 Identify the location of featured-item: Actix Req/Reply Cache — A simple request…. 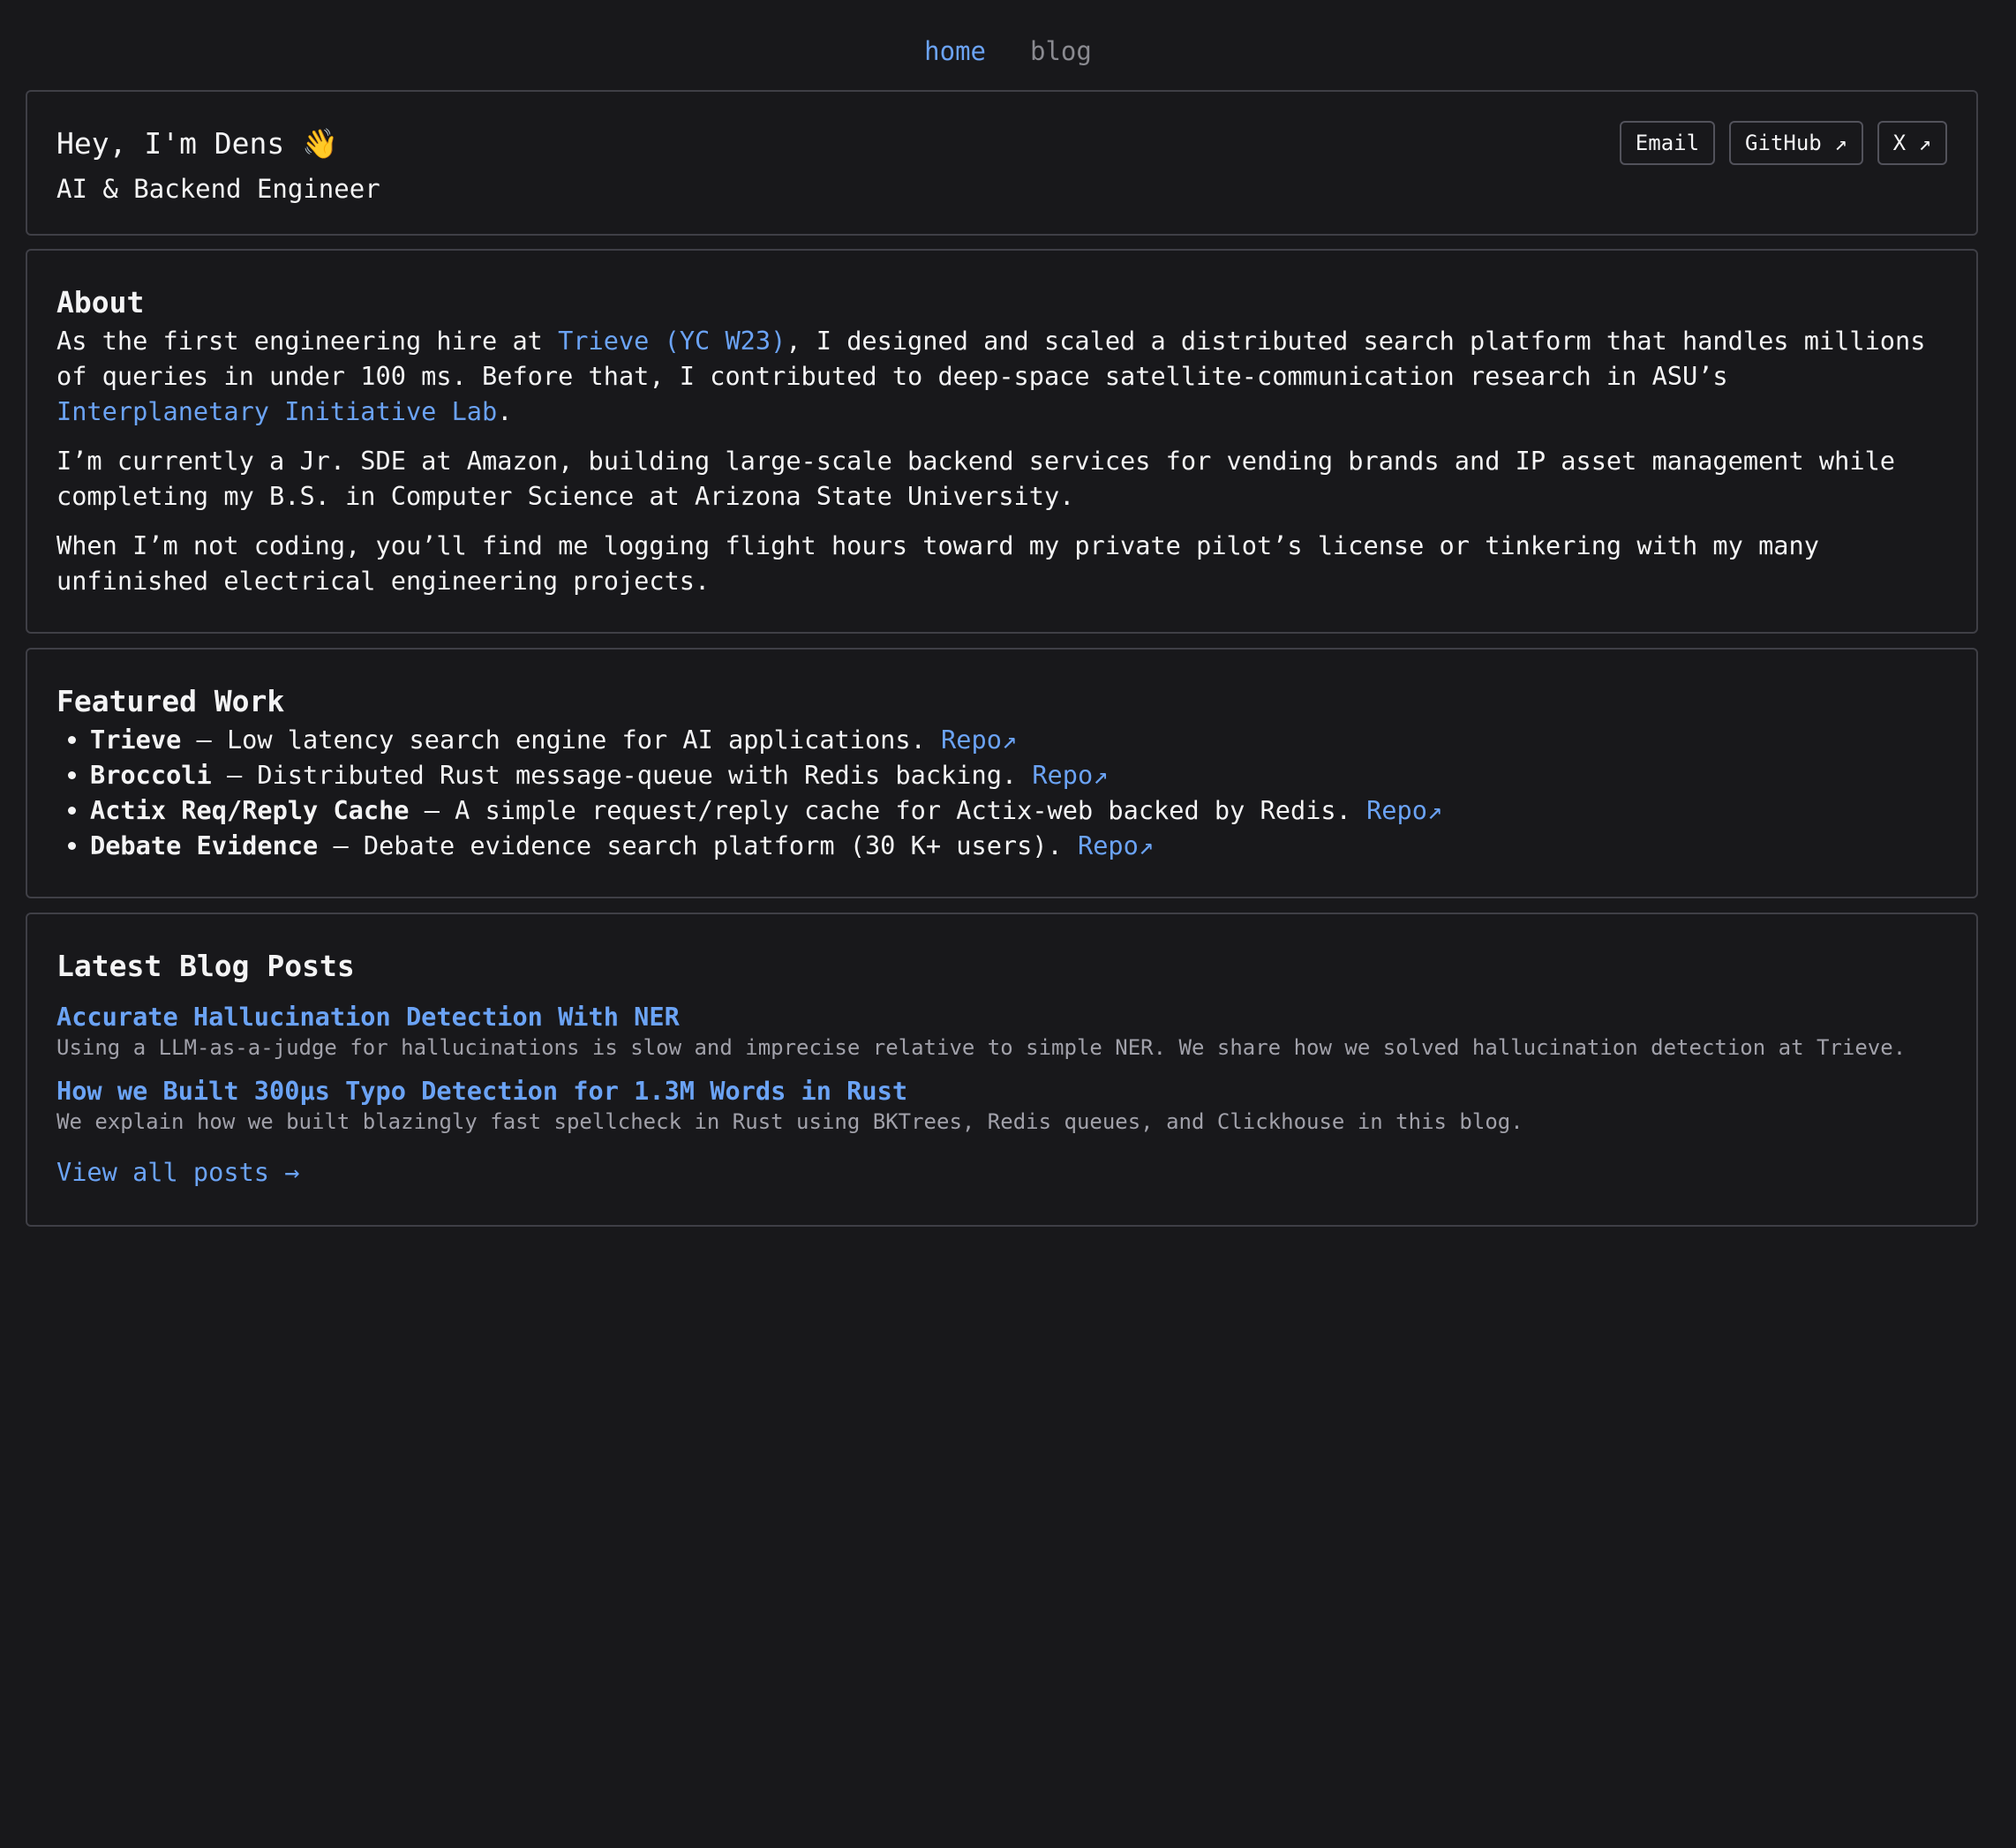
(1018, 811).